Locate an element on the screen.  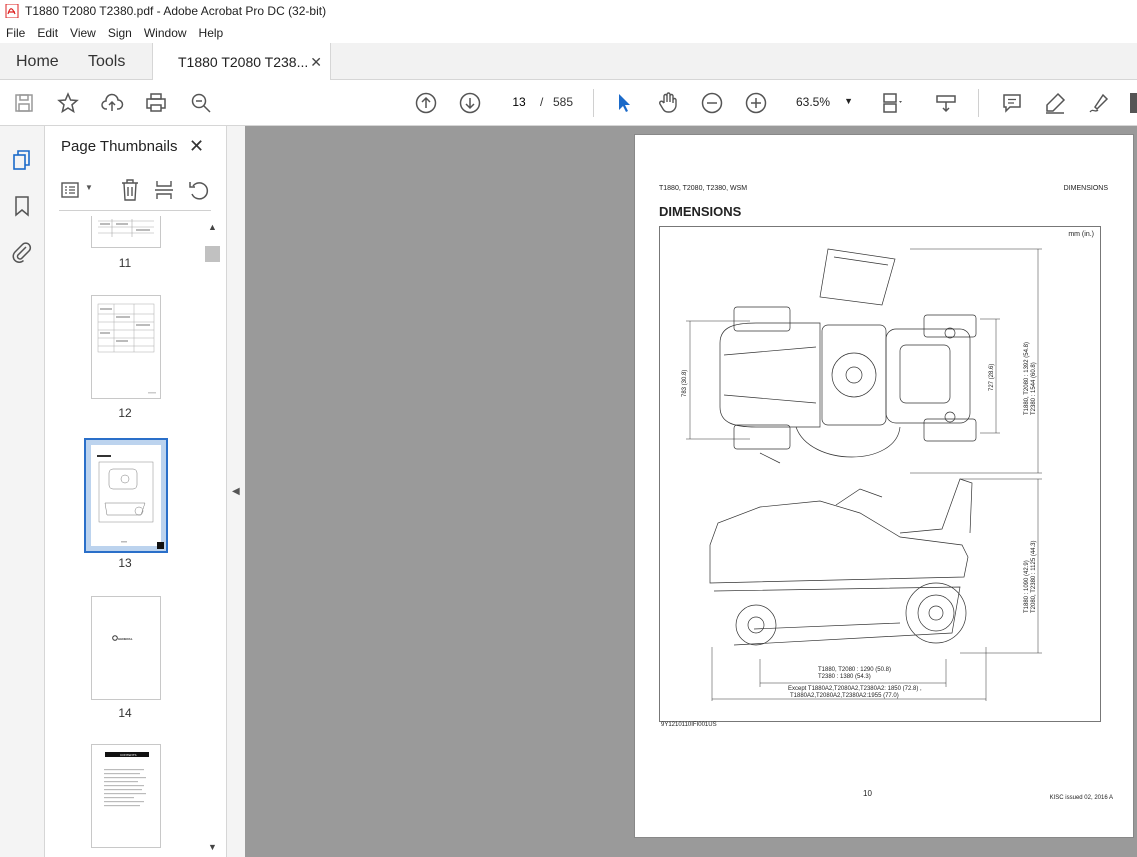
thumbnail-page-13-selected is located at coordinates (126, 495).